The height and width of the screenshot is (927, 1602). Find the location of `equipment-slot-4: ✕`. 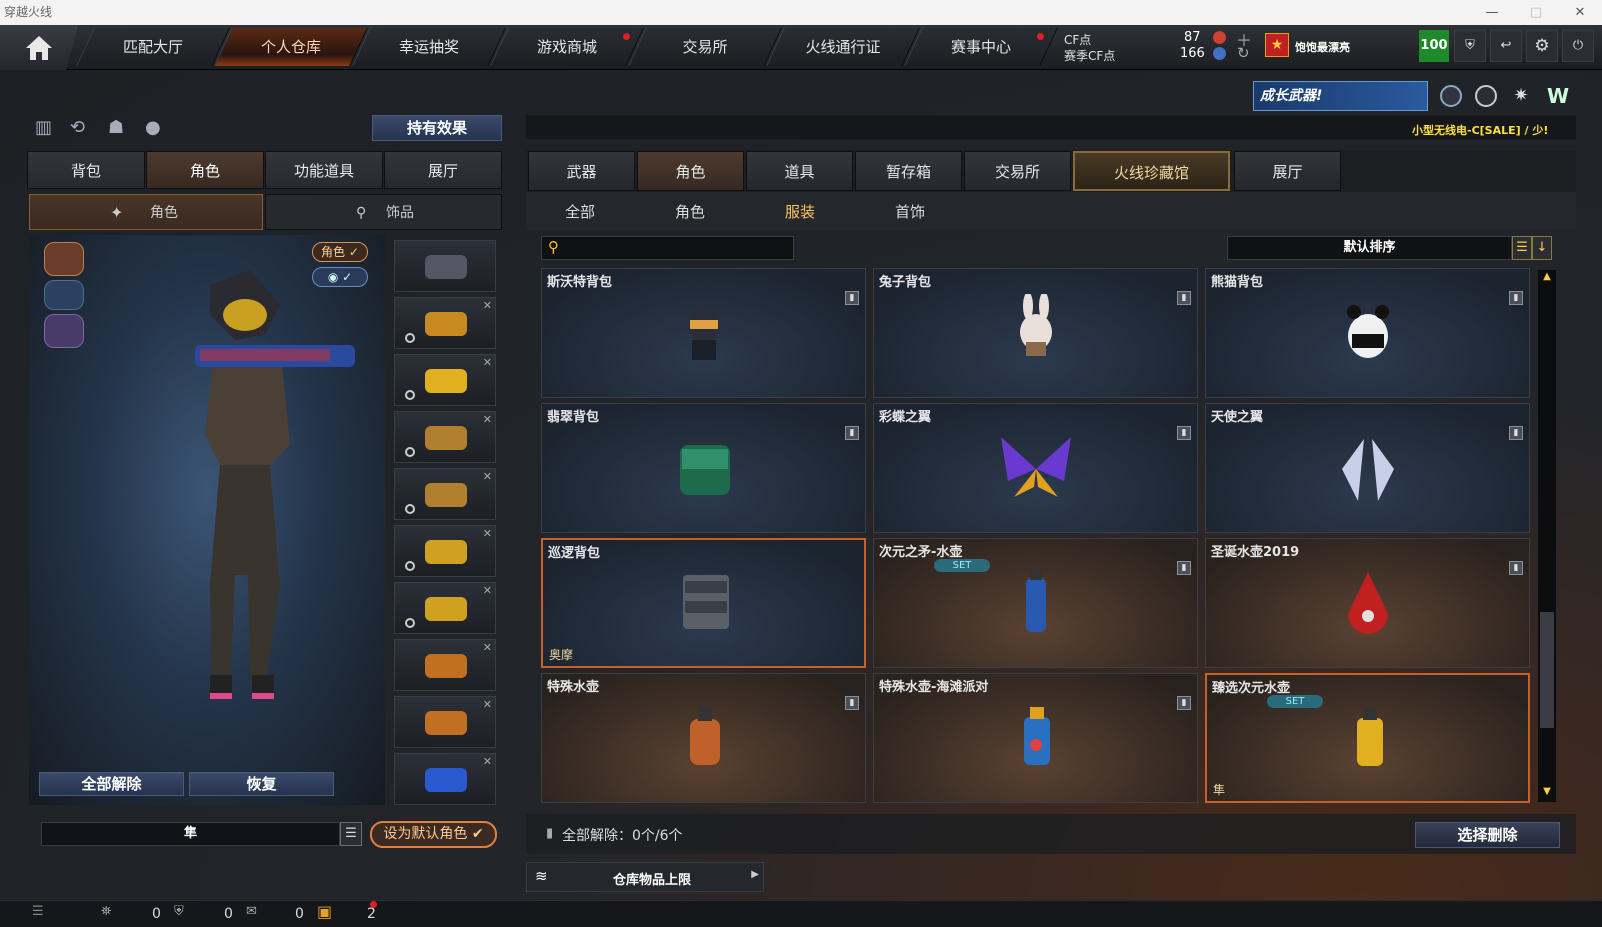

equipment-slot-4: ✕ is located at coordinates (445, 494).